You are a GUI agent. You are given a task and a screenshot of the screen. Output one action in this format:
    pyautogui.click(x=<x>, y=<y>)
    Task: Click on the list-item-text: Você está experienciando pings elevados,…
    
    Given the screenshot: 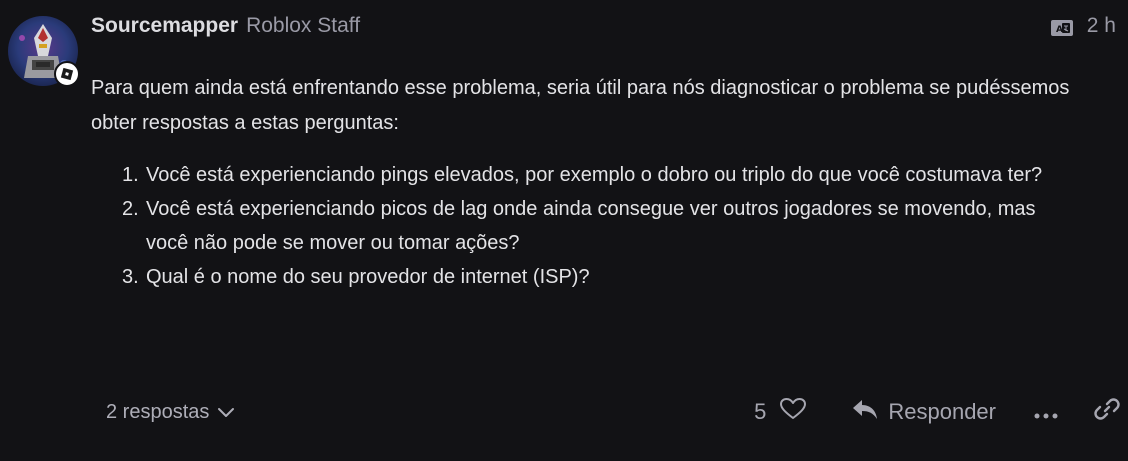 What is the action you would take?
    pyautogui.click(x=594, y=175)
    